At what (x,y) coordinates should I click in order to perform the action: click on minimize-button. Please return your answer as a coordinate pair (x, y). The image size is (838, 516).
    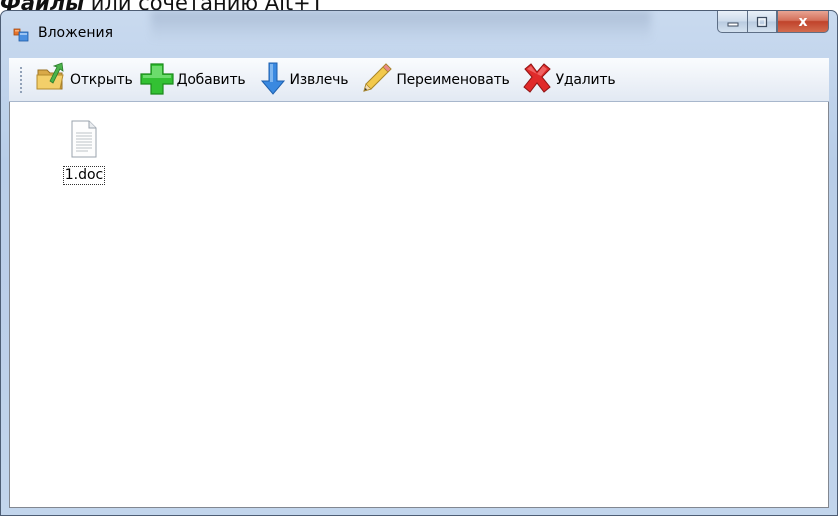
    Looking at the image, I should click on (732, 22).